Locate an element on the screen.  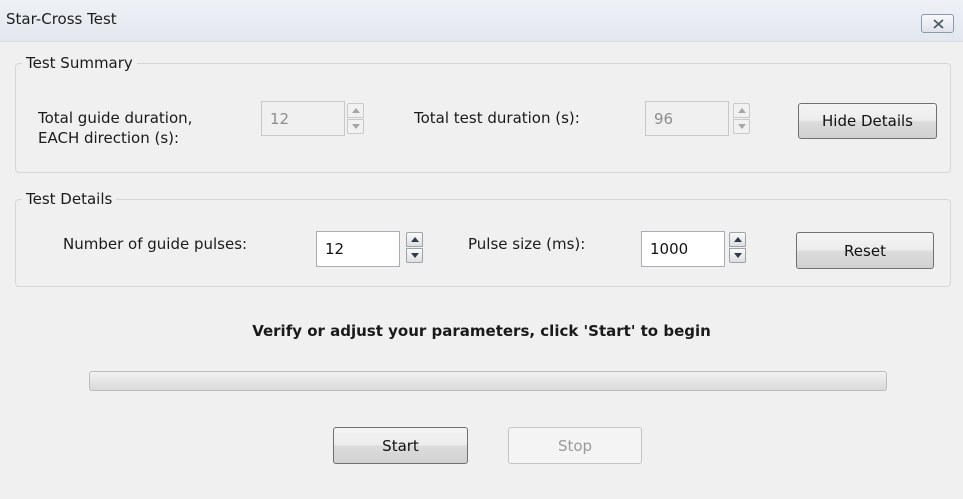
pulse-size-down-button is located at coordinates (737, 255).